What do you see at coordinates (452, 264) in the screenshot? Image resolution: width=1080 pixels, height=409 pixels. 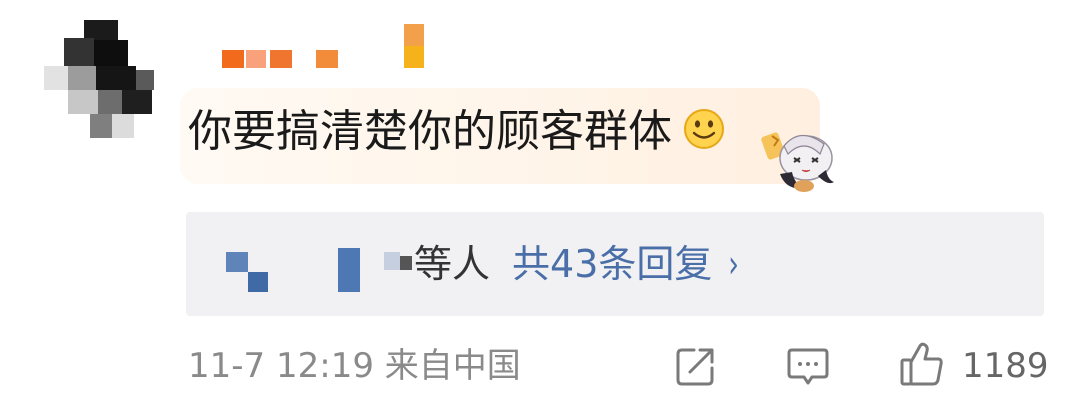 I see `reply-users-suffix: 等人` at bounding box center [452, 264].